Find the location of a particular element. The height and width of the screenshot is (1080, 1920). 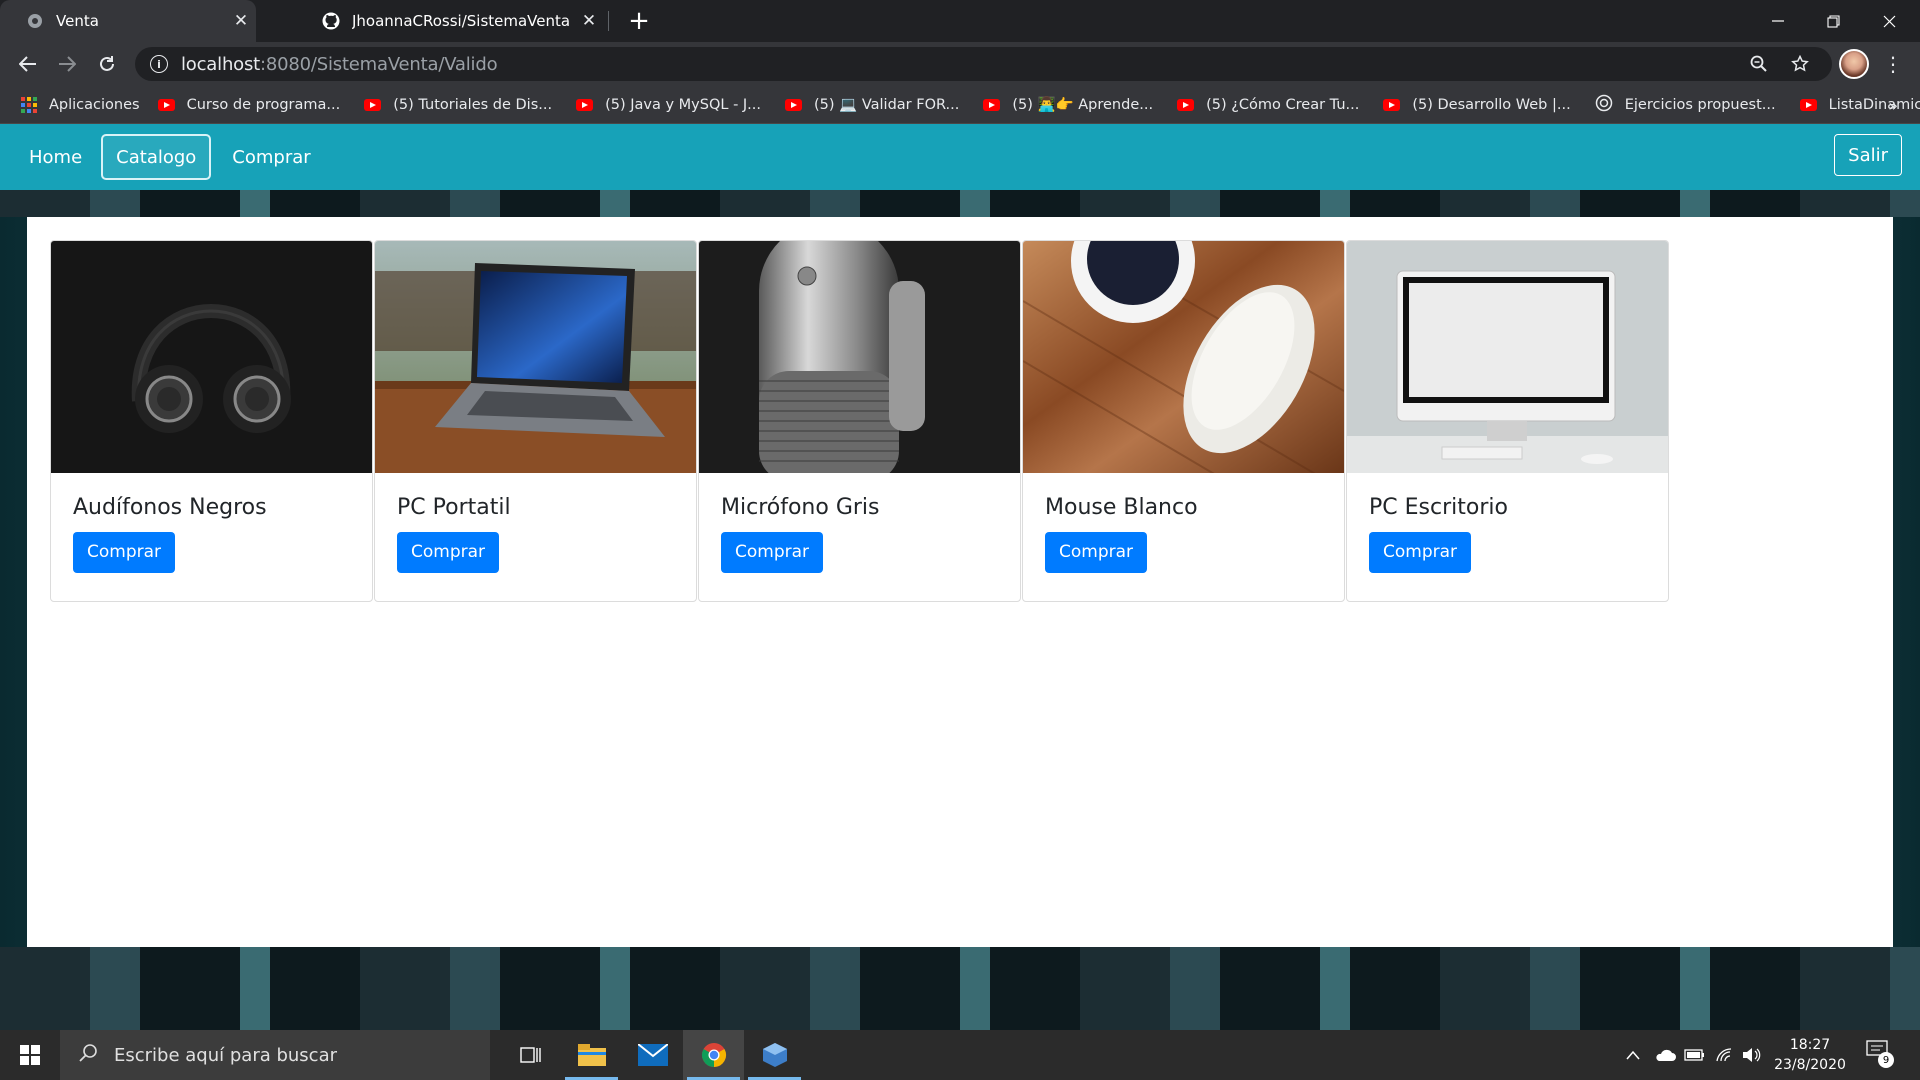

bookmark-apps: Aplicaciones is located at coordinates (80, 104).